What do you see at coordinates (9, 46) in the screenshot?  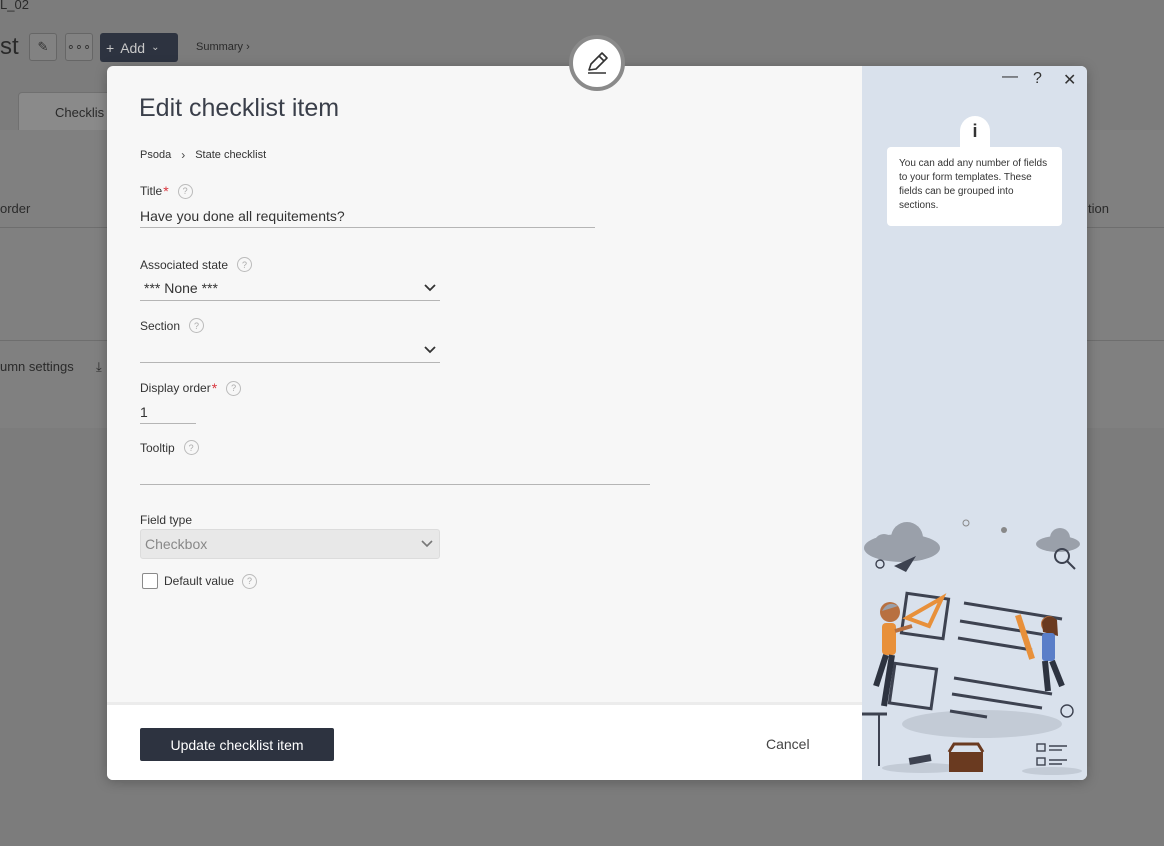 I see `page-title: st` at bounding box center [9, 46].